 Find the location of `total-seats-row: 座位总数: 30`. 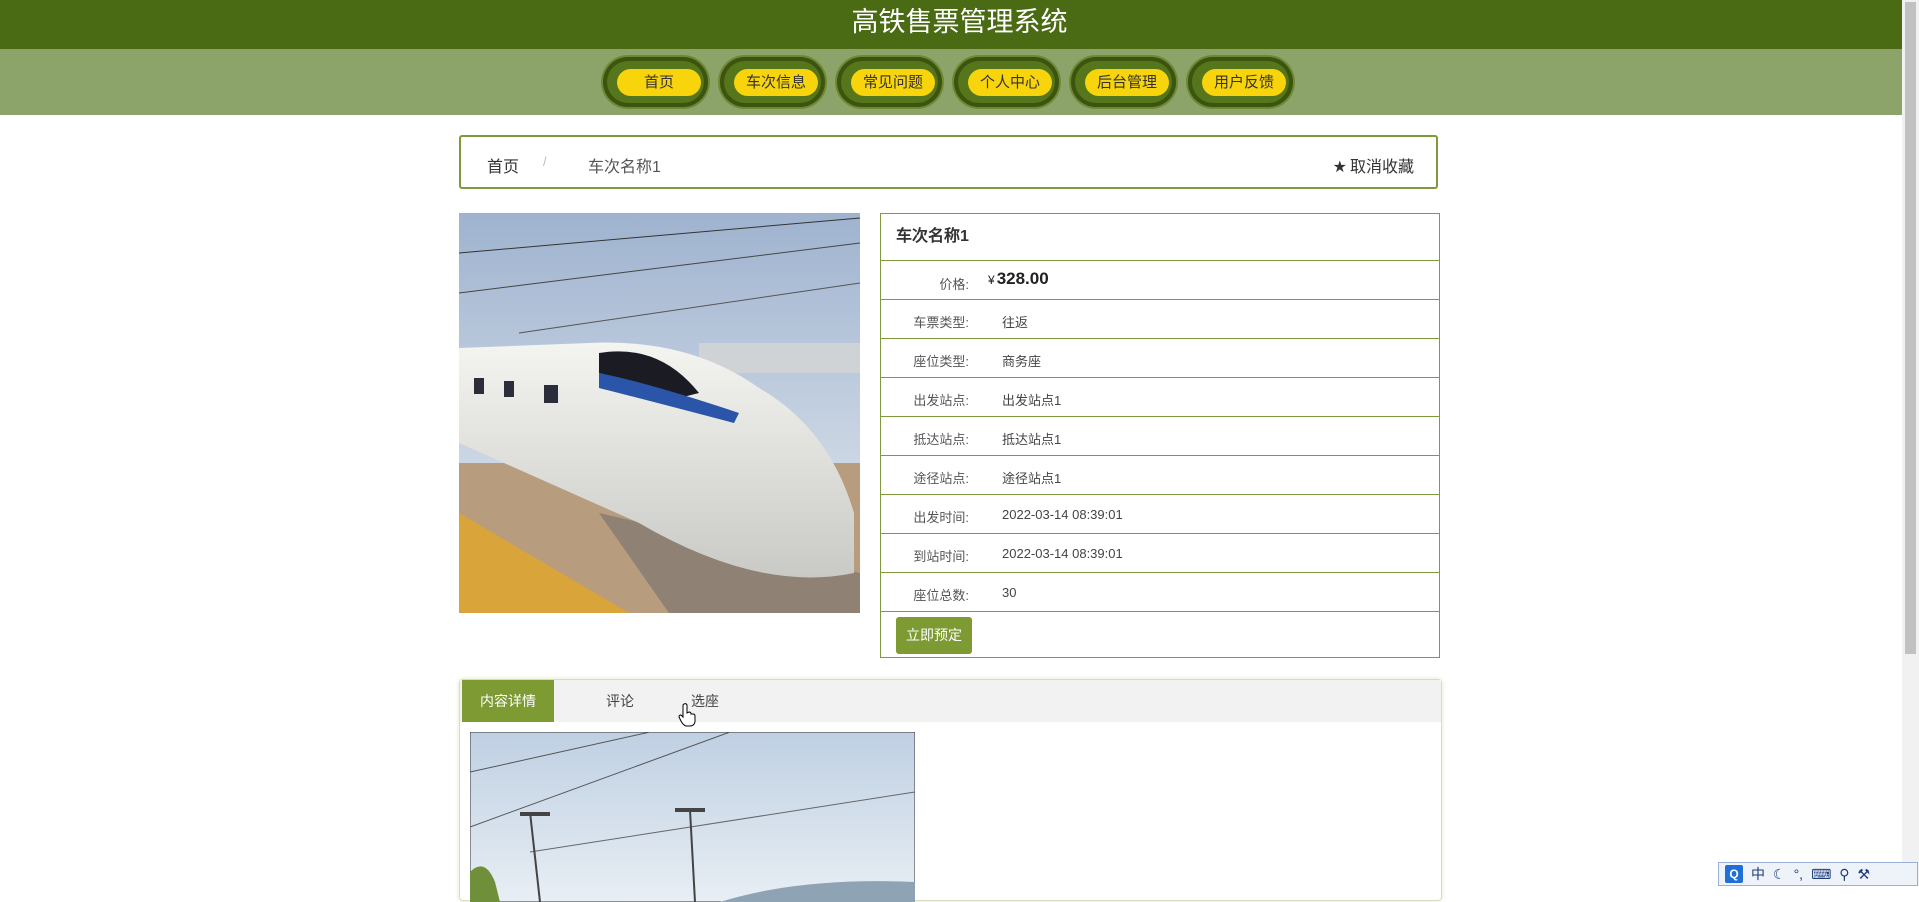

total-seats-row: 座位总数: 30 is located at coordinates (1160, 592).